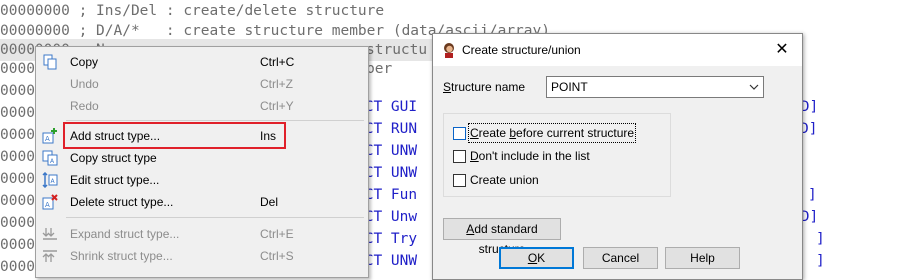 This screenshot has width=900, height=280. What do you see at coordinates (552, 133) in the screenshot?
I see `checkbox-label: Create before current structure` at bounding box center [552, 133].